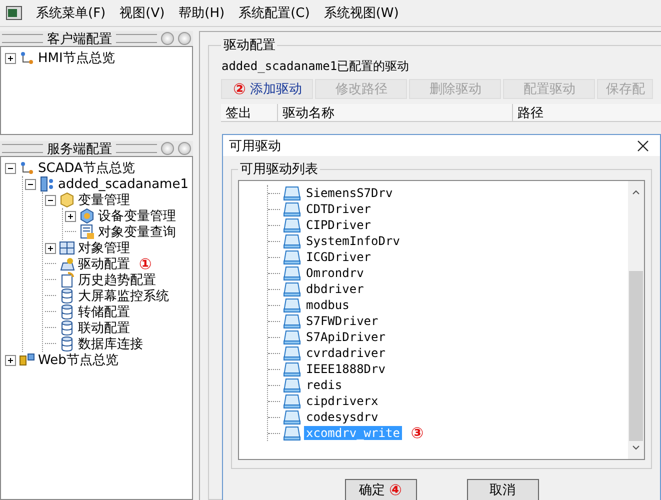 The width and height of the screenshot is (661, 500). What do you see at coordinates (47, 184) in the screenshot?
I see `server-icon` at bounding box center [47, 184].